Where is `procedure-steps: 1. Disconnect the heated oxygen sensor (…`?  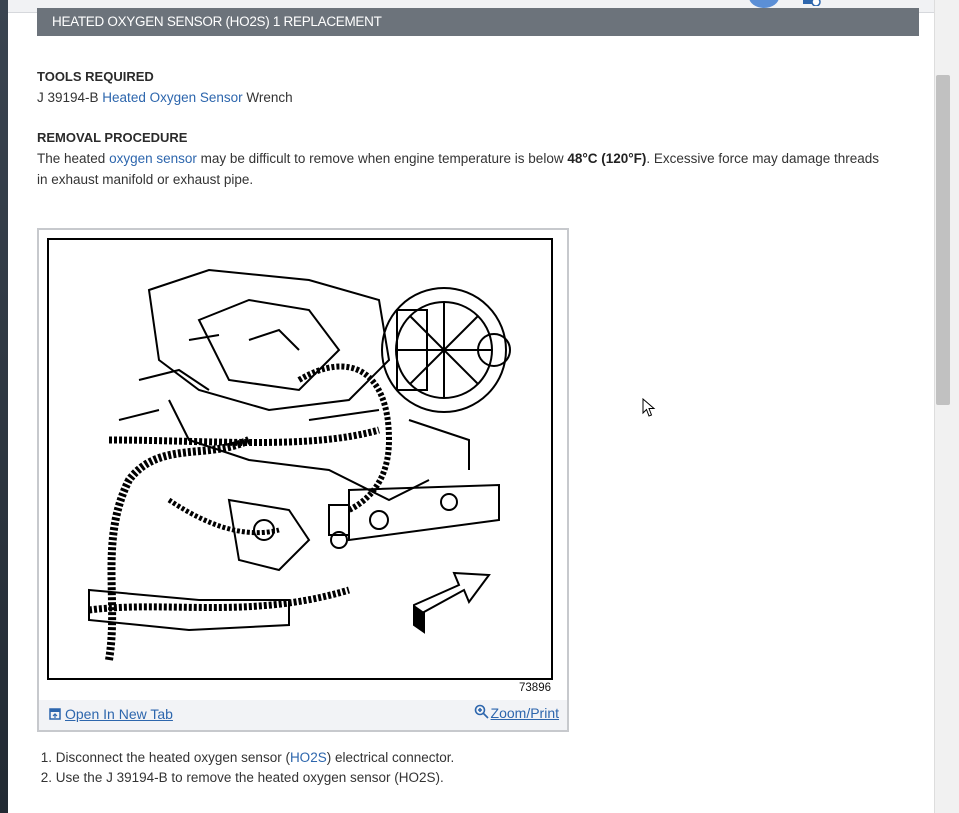
procedure-steps: 1. Disconnect the heated oxygen sensor (… is located at coordinates (246, 768).